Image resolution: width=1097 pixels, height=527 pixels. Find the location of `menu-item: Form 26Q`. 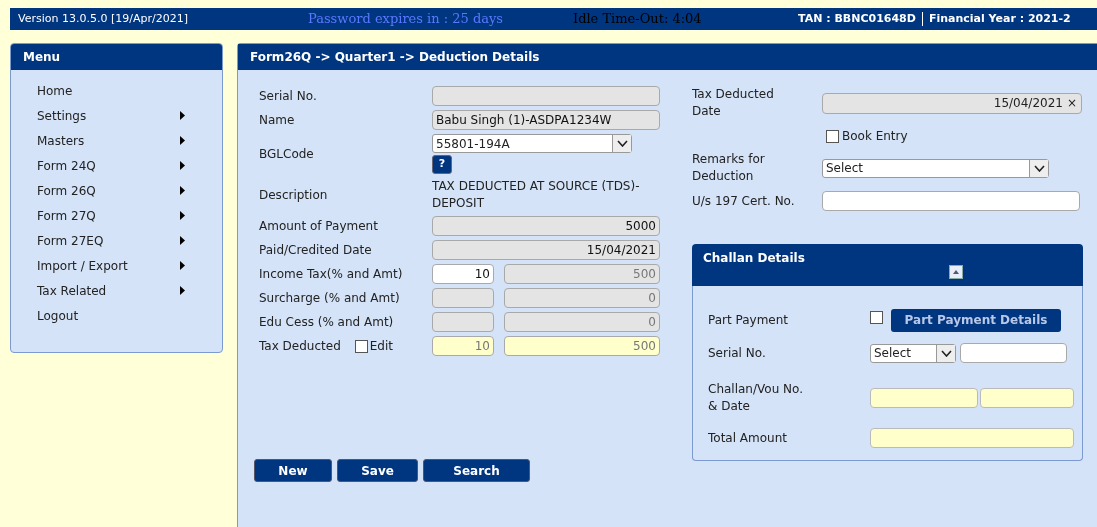

menu-item: Form 26Q is located at coordinates (111, 190).